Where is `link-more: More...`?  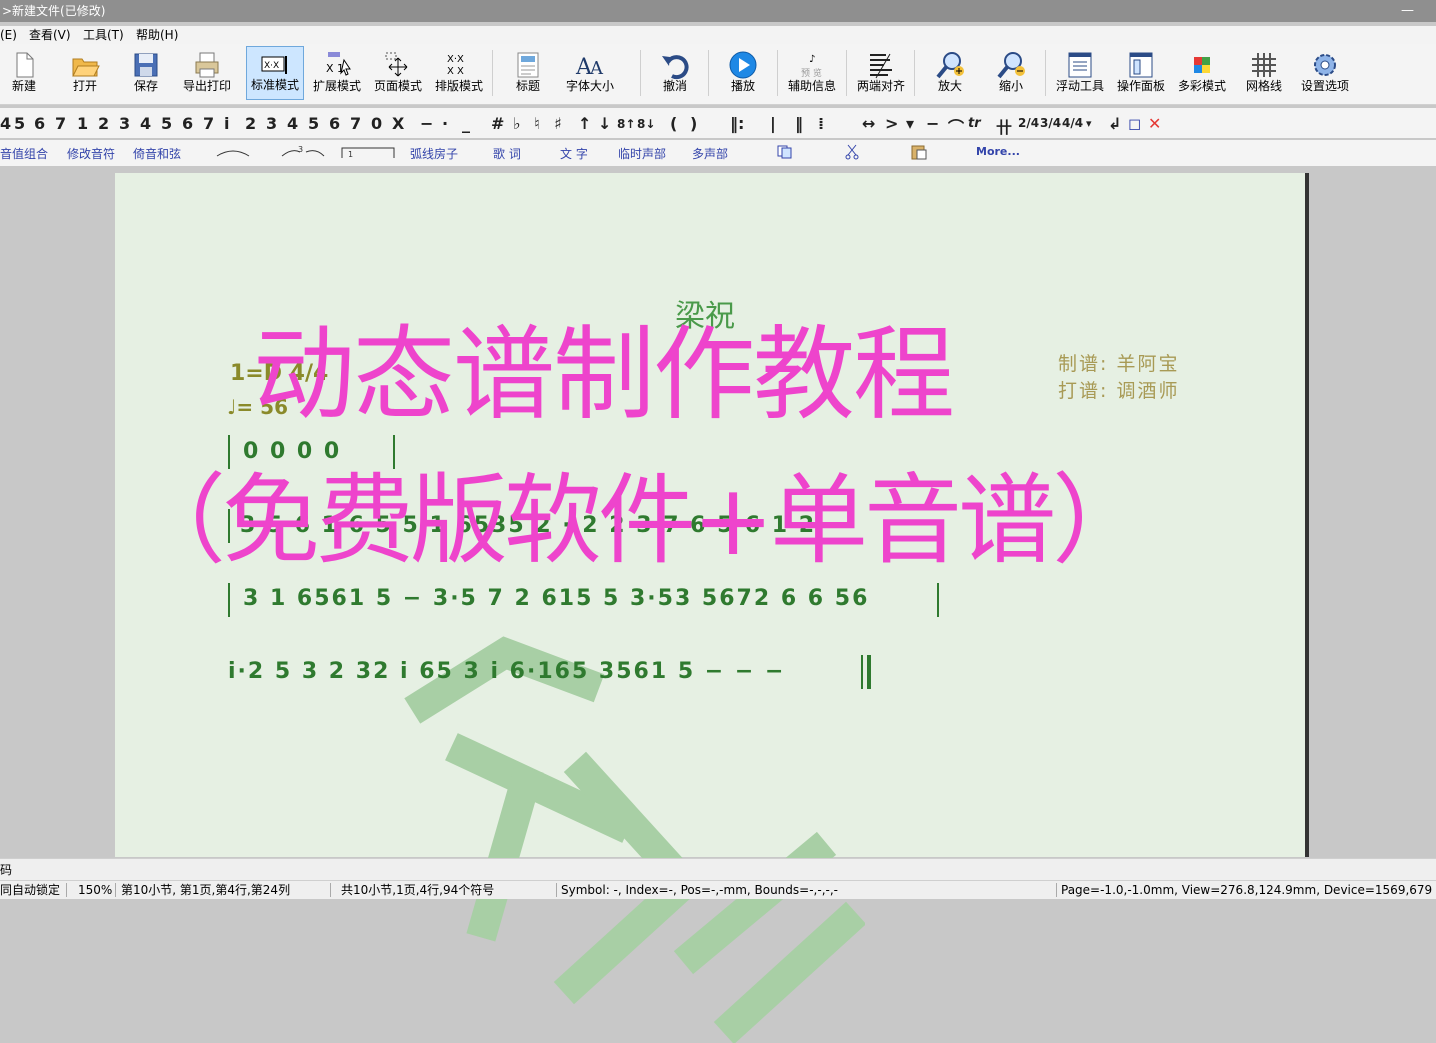
link-more: More... is located at coordinates (998, 151).